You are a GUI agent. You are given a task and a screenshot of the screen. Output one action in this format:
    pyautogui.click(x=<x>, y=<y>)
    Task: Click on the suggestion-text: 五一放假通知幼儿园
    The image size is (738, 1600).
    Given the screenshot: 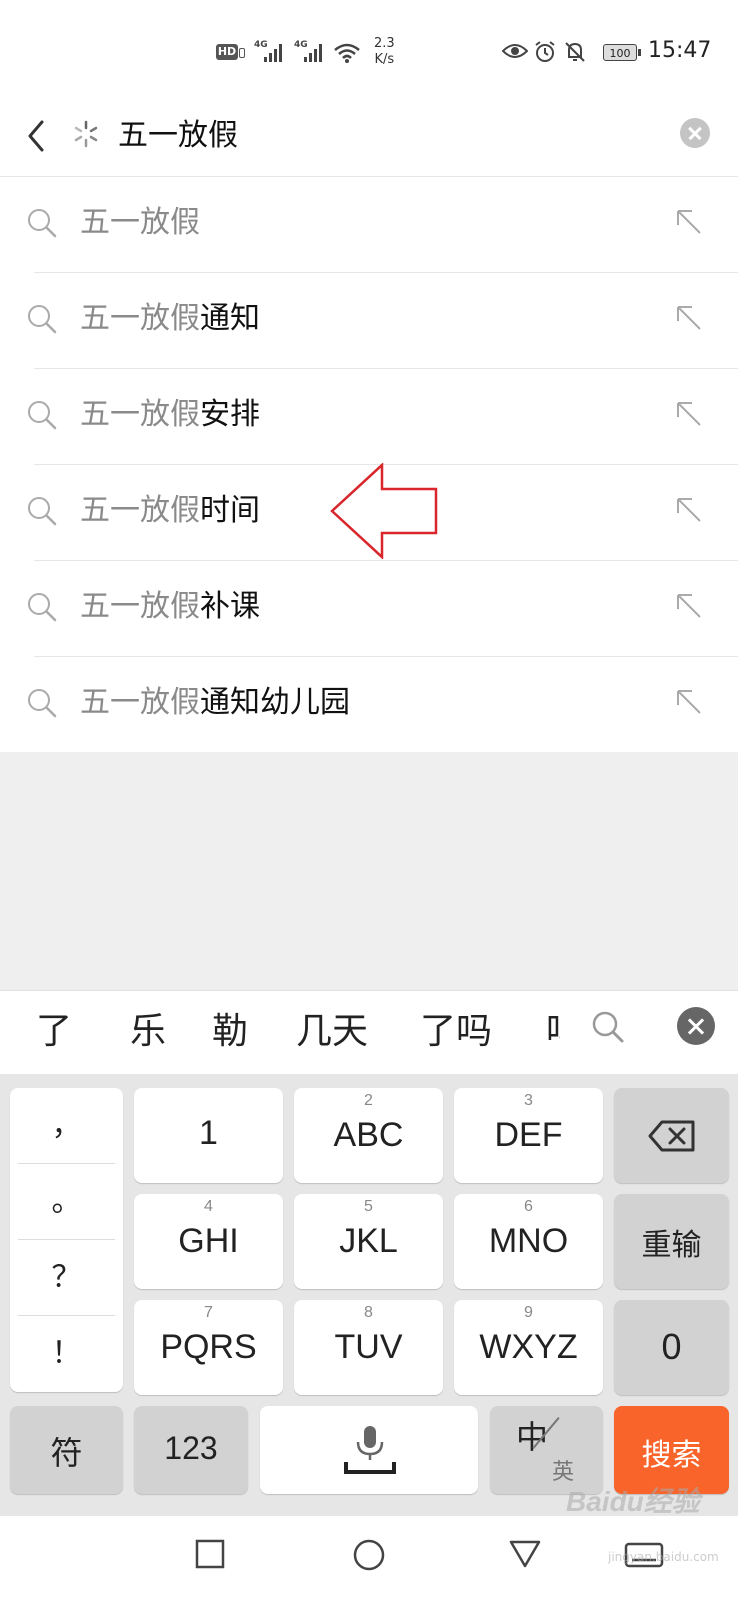 What is the action you would take?
    pyautogui.click(x=215, y=703)
    